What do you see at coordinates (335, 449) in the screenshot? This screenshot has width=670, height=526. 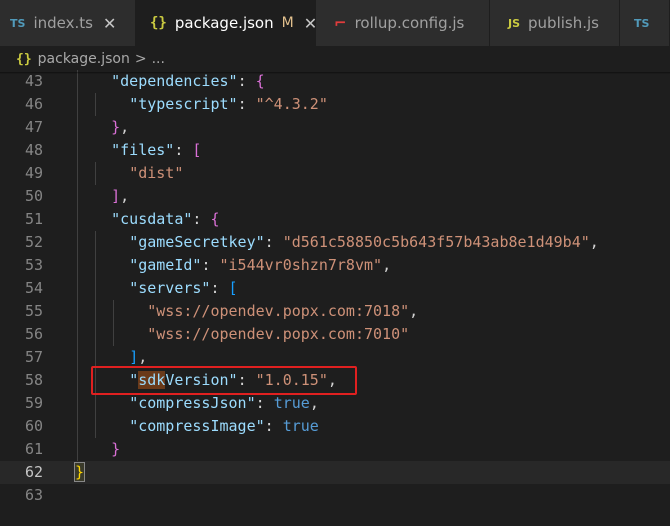 I see `code-line: 61 }` at bounding box center [335, 449].